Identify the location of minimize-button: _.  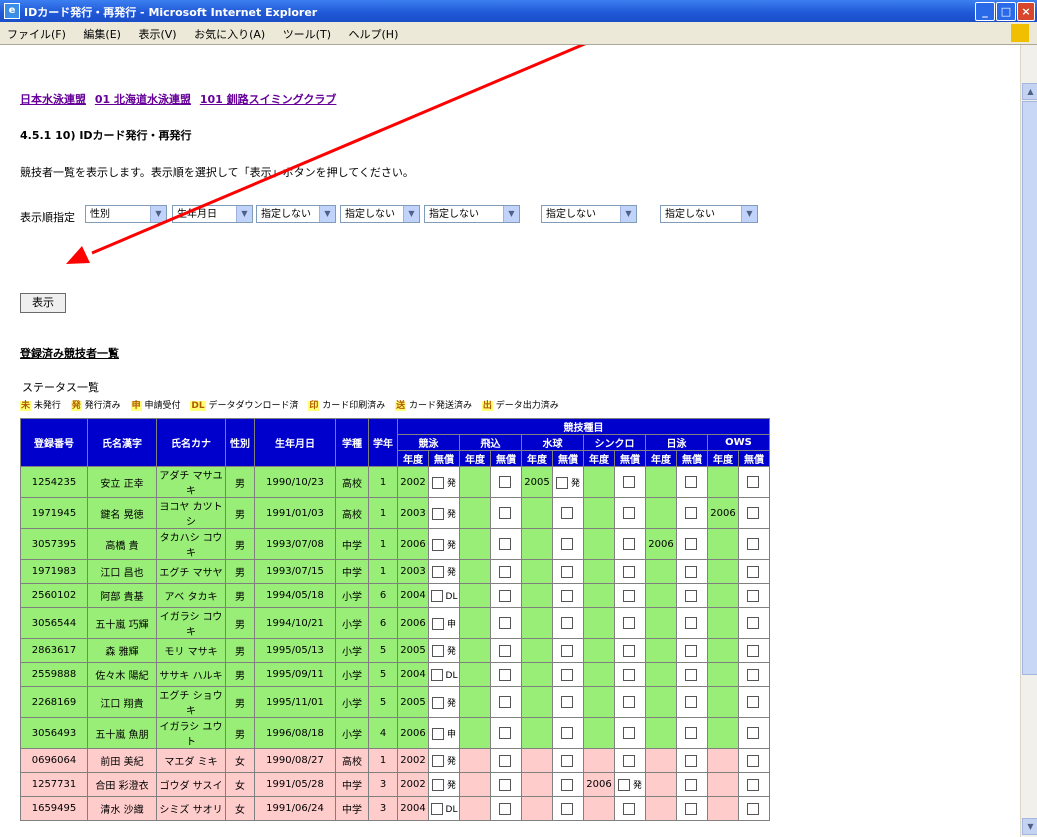
(985, 11).